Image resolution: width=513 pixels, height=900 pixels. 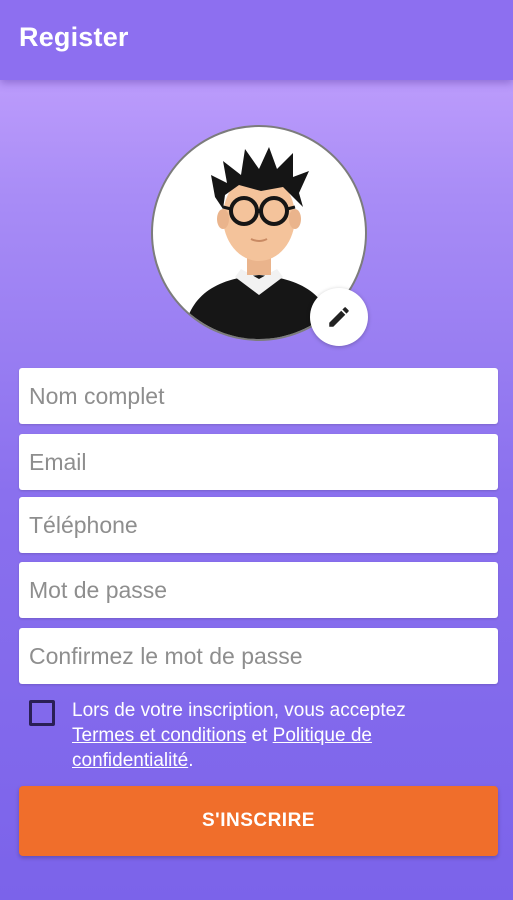 I want to click on confirm-password-input, so click(x=258, y=656).